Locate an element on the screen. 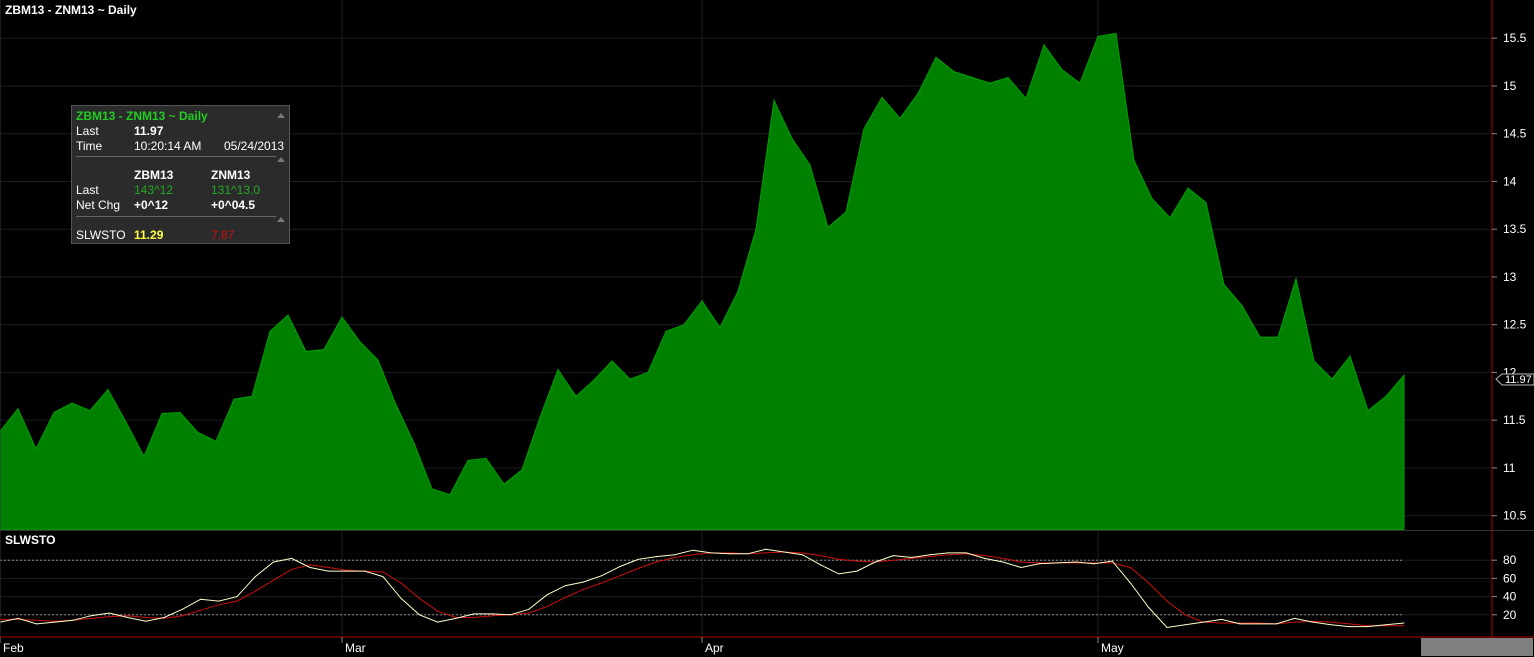 The image size is (1534, 657). y-tick-label: 15.5 is located at coordinates (1515, 38).